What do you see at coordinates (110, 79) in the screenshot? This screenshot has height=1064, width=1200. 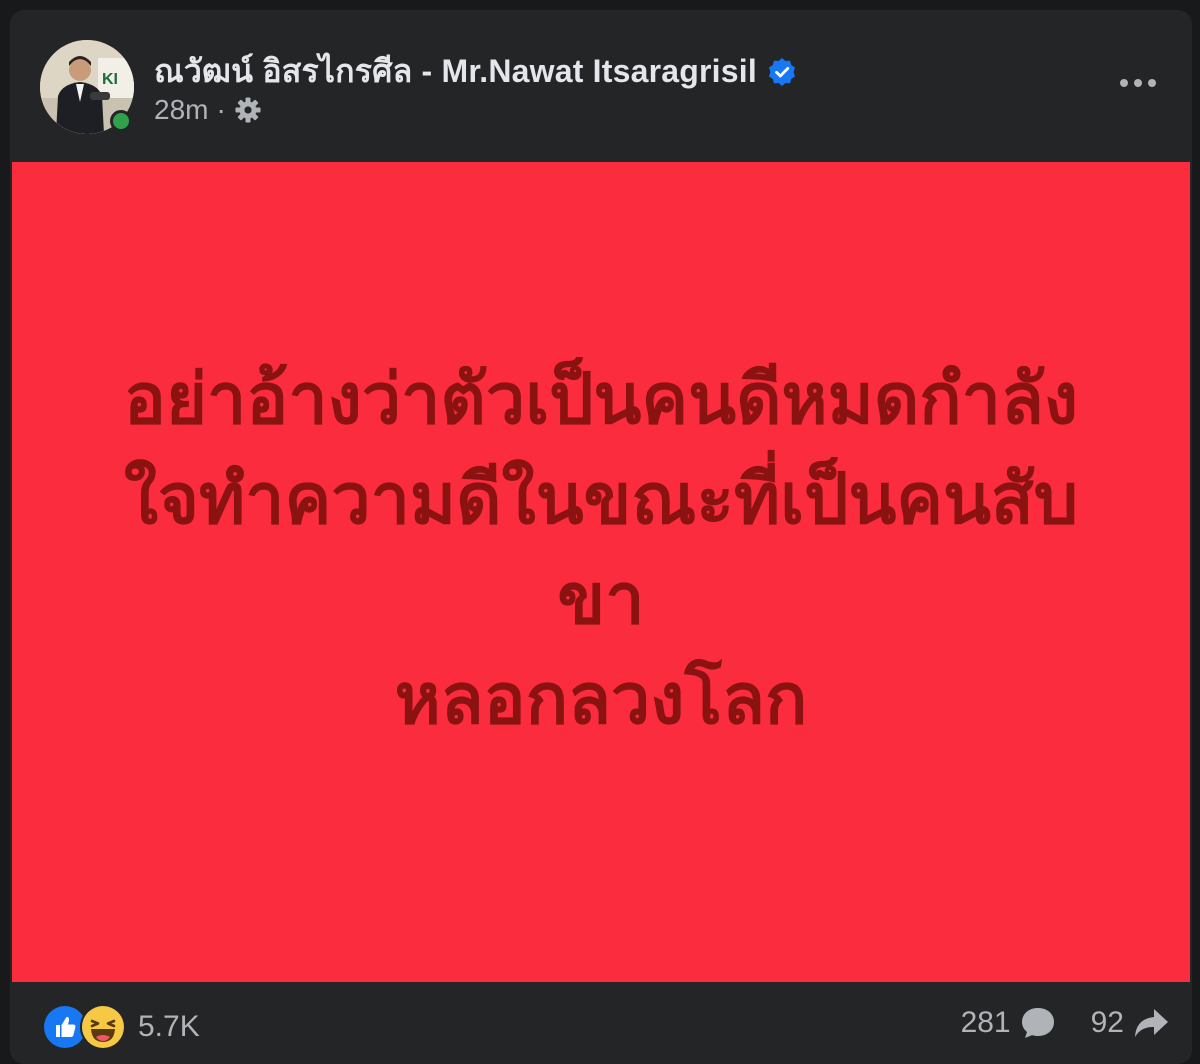 I see `svg-text: KI` at bounding box center [110, 79].